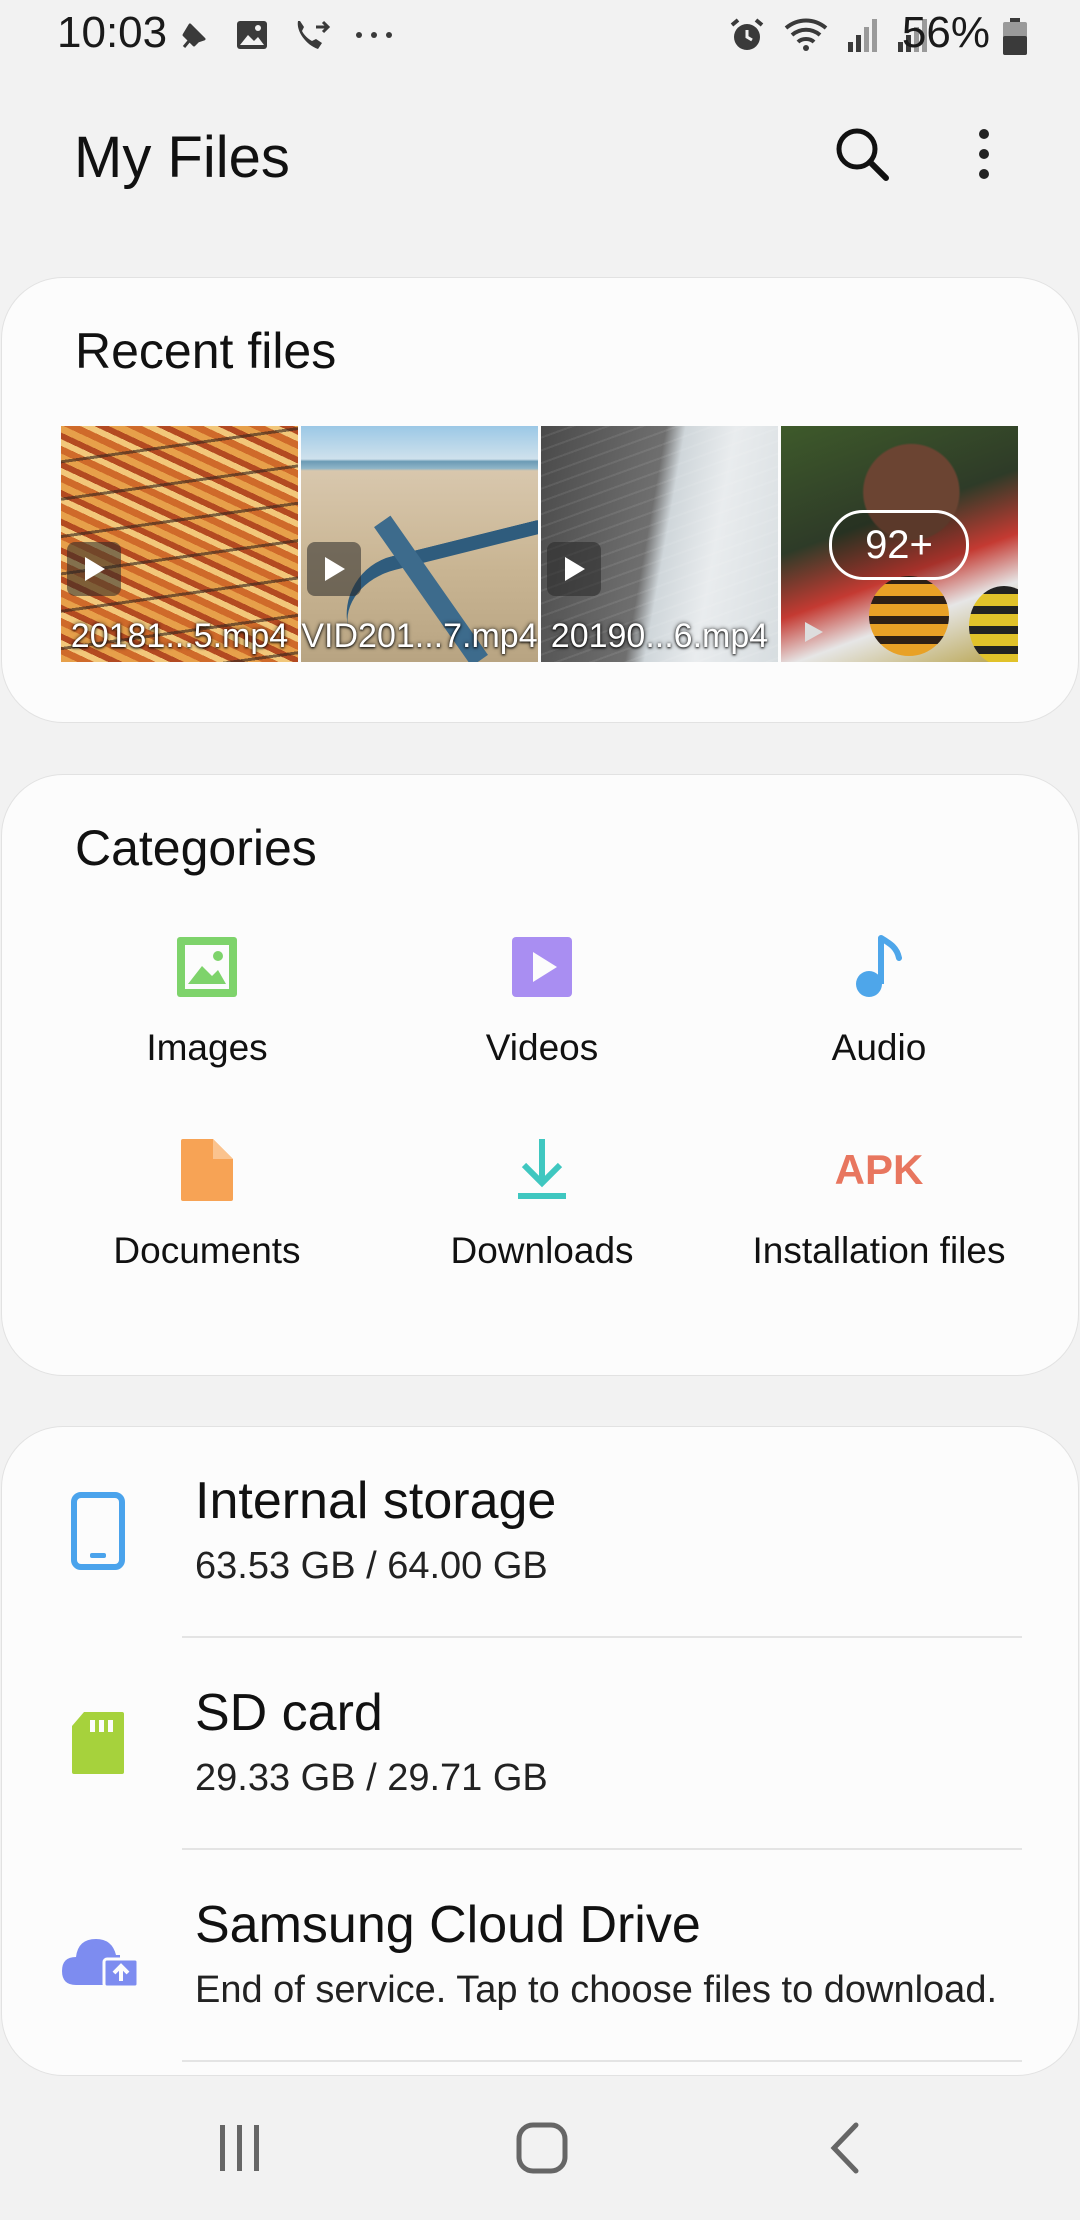 The width and height of the screenshot is (1080, 2220). What do you see at coordinates (542, 1170) in the screenshot?
I see `download-icon` at bounding box center [542, 1170].